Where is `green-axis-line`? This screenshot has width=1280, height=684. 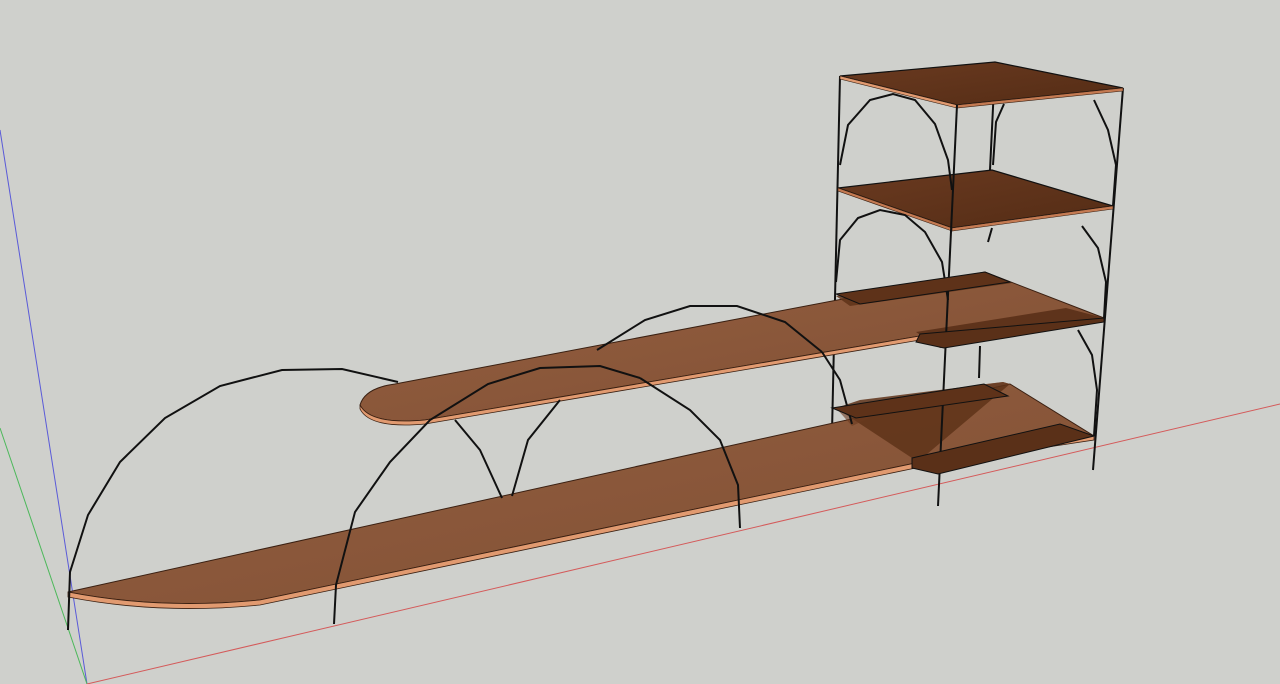 green-axis-line is located at coordinates (44, 555).